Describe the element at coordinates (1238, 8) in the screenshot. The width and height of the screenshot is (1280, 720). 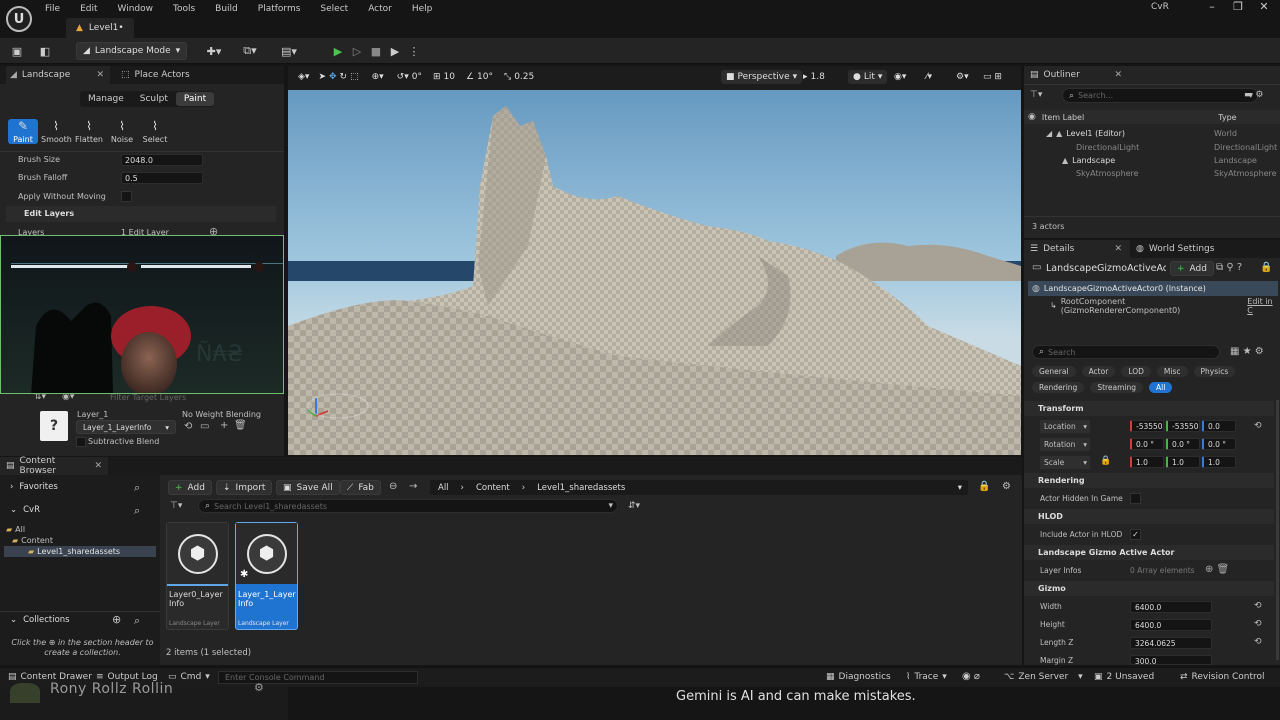
I see `maximize-icon: ❐` at that location.